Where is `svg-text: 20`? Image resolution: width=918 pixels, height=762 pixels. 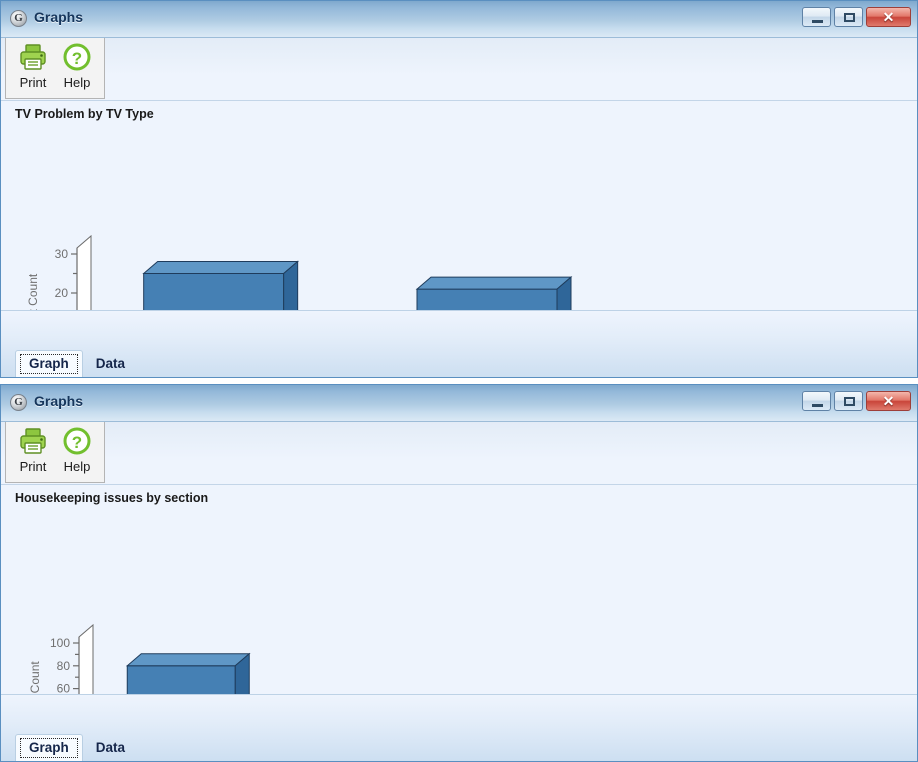 svg-text: 20 is located at coordinates (62, 293).